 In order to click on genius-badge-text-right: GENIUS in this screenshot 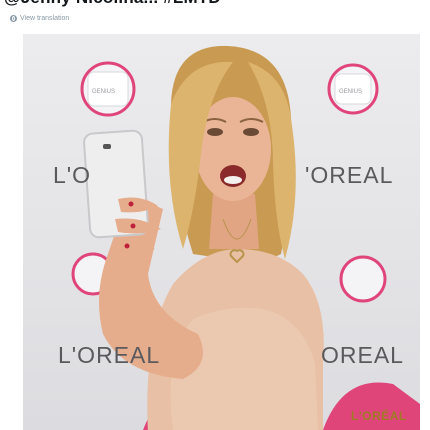, I will do `click(351, 92)`.